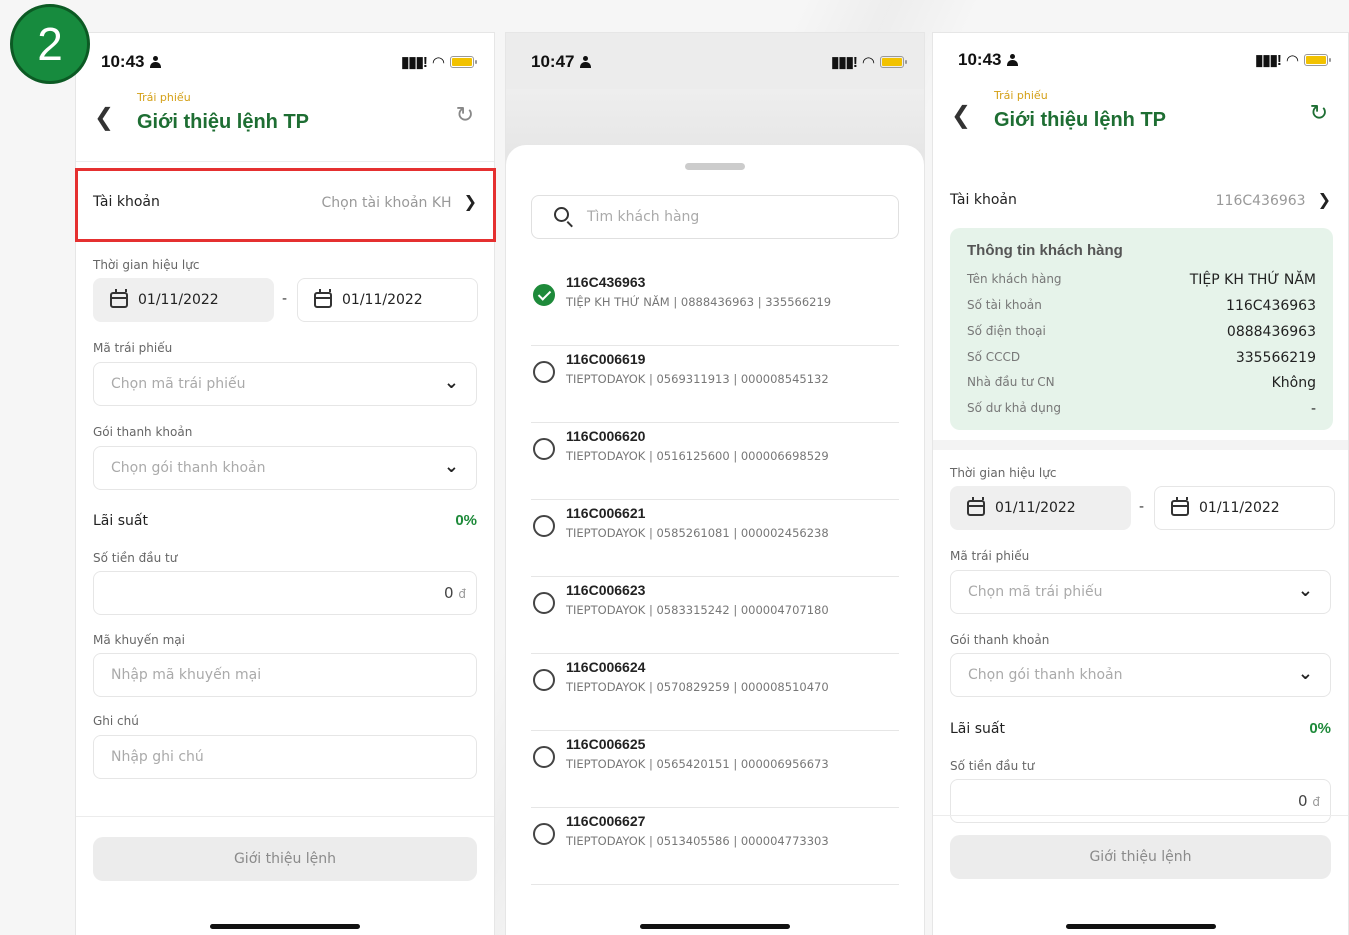 The image size is (1349, 935). What do you see at coordinates (697, 533) in the screenshot?
I see `customer-info: TIEPTODAYOK | 0585261081 | 000002456238` at bounding box center [697, 533].